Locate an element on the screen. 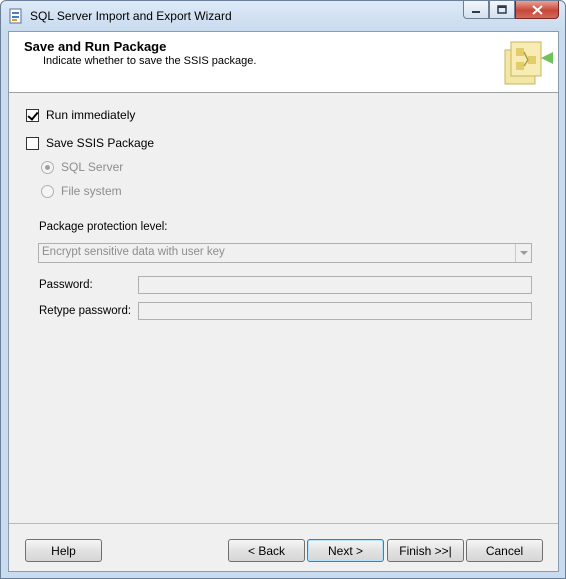  protection-level-label: Package protection level: is located at coordinates (103, 227).